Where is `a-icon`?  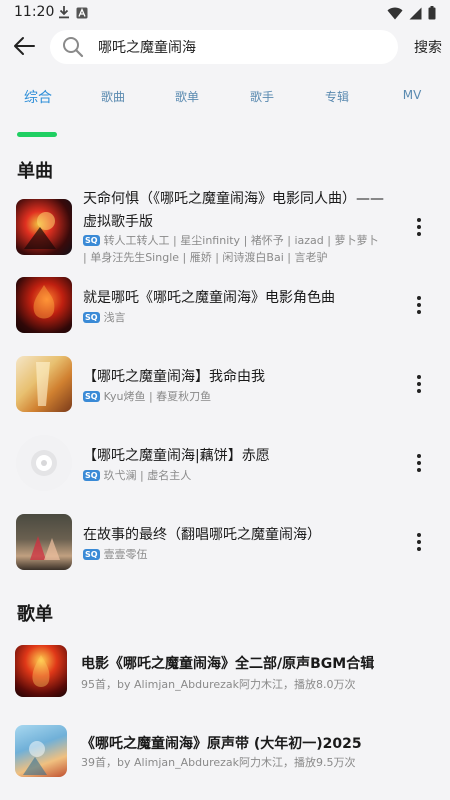 a-icon is located at coordinates (82, 13).